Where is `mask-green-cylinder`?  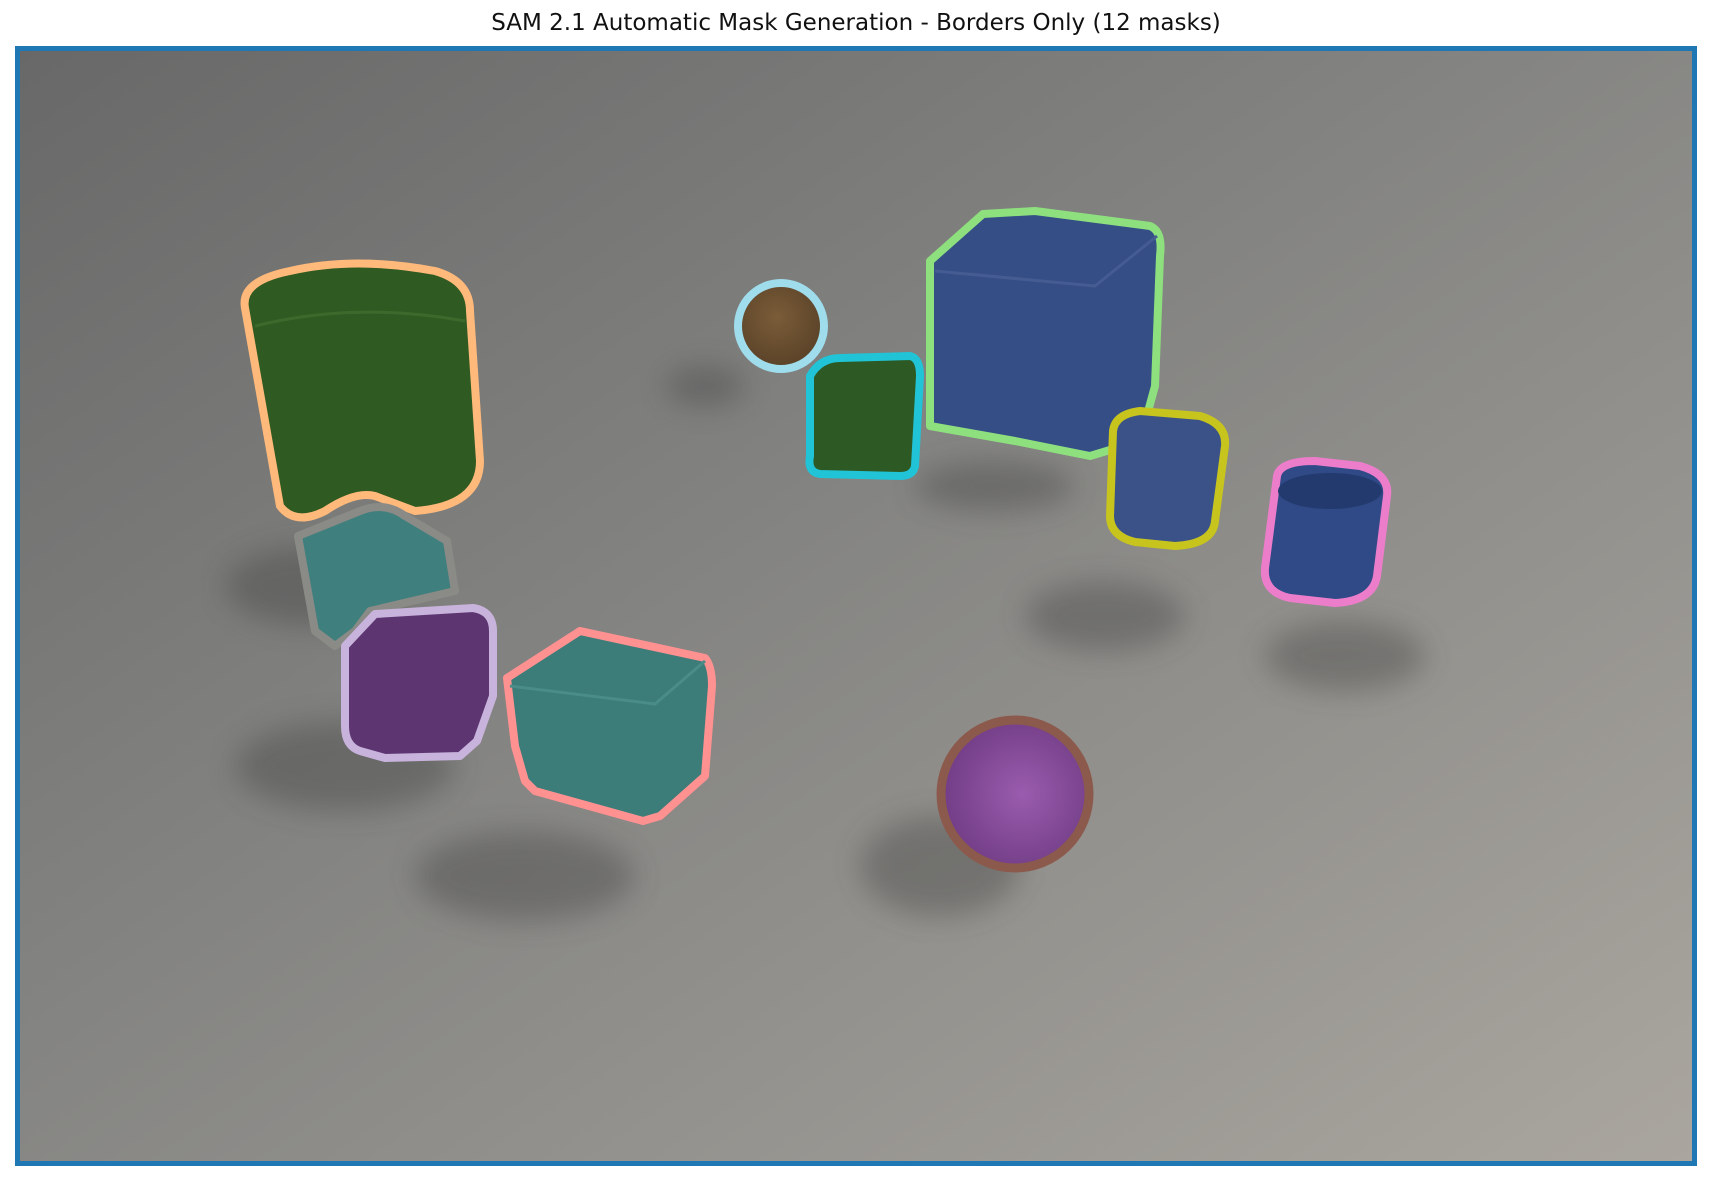
mask-green-cylinder is located at coordinates (362, 390).